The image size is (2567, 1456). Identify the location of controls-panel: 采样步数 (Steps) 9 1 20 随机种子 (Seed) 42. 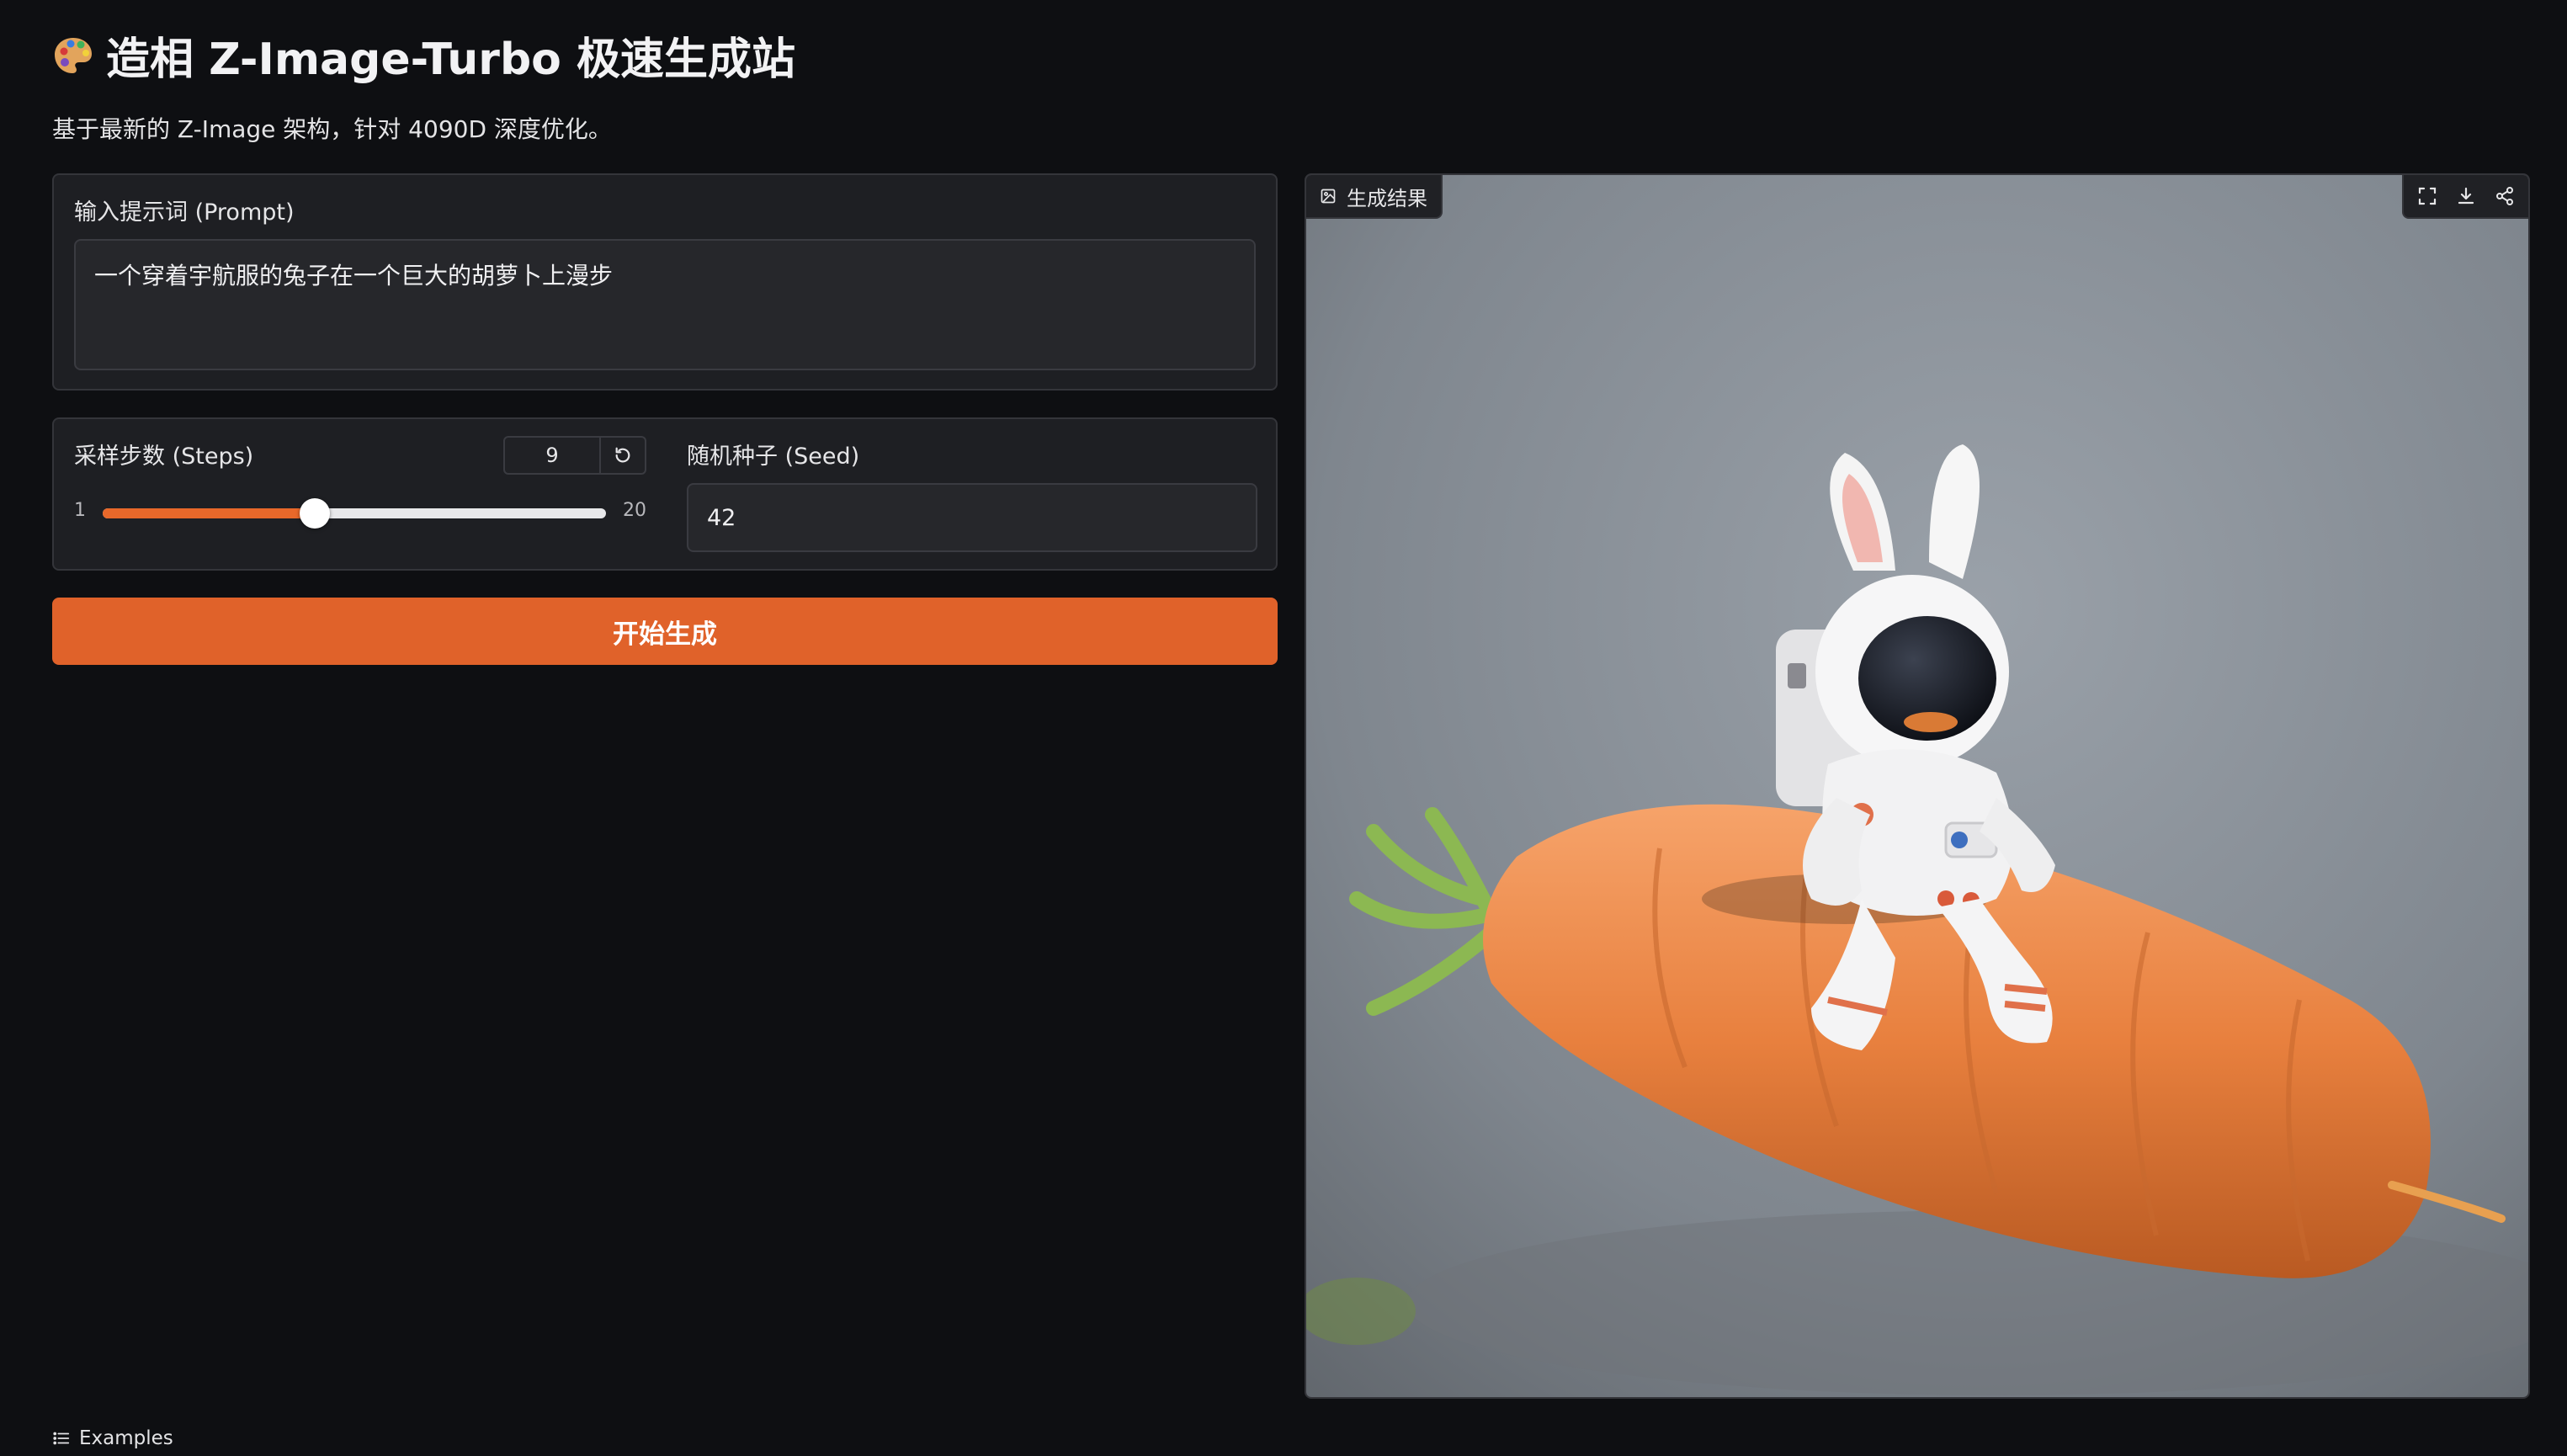
(665, 494).